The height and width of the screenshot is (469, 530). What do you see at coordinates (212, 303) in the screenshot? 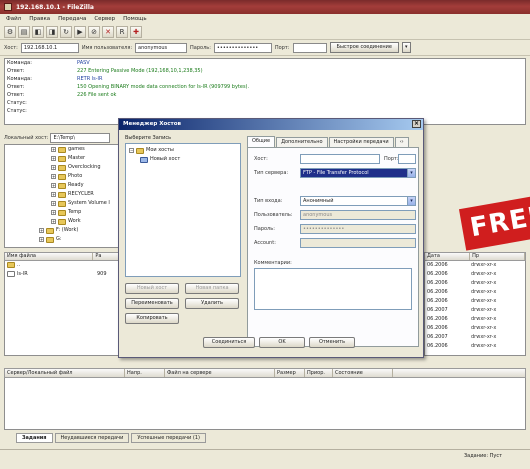
I see `delete-button: Удалить` at bounding box center [212, 303].